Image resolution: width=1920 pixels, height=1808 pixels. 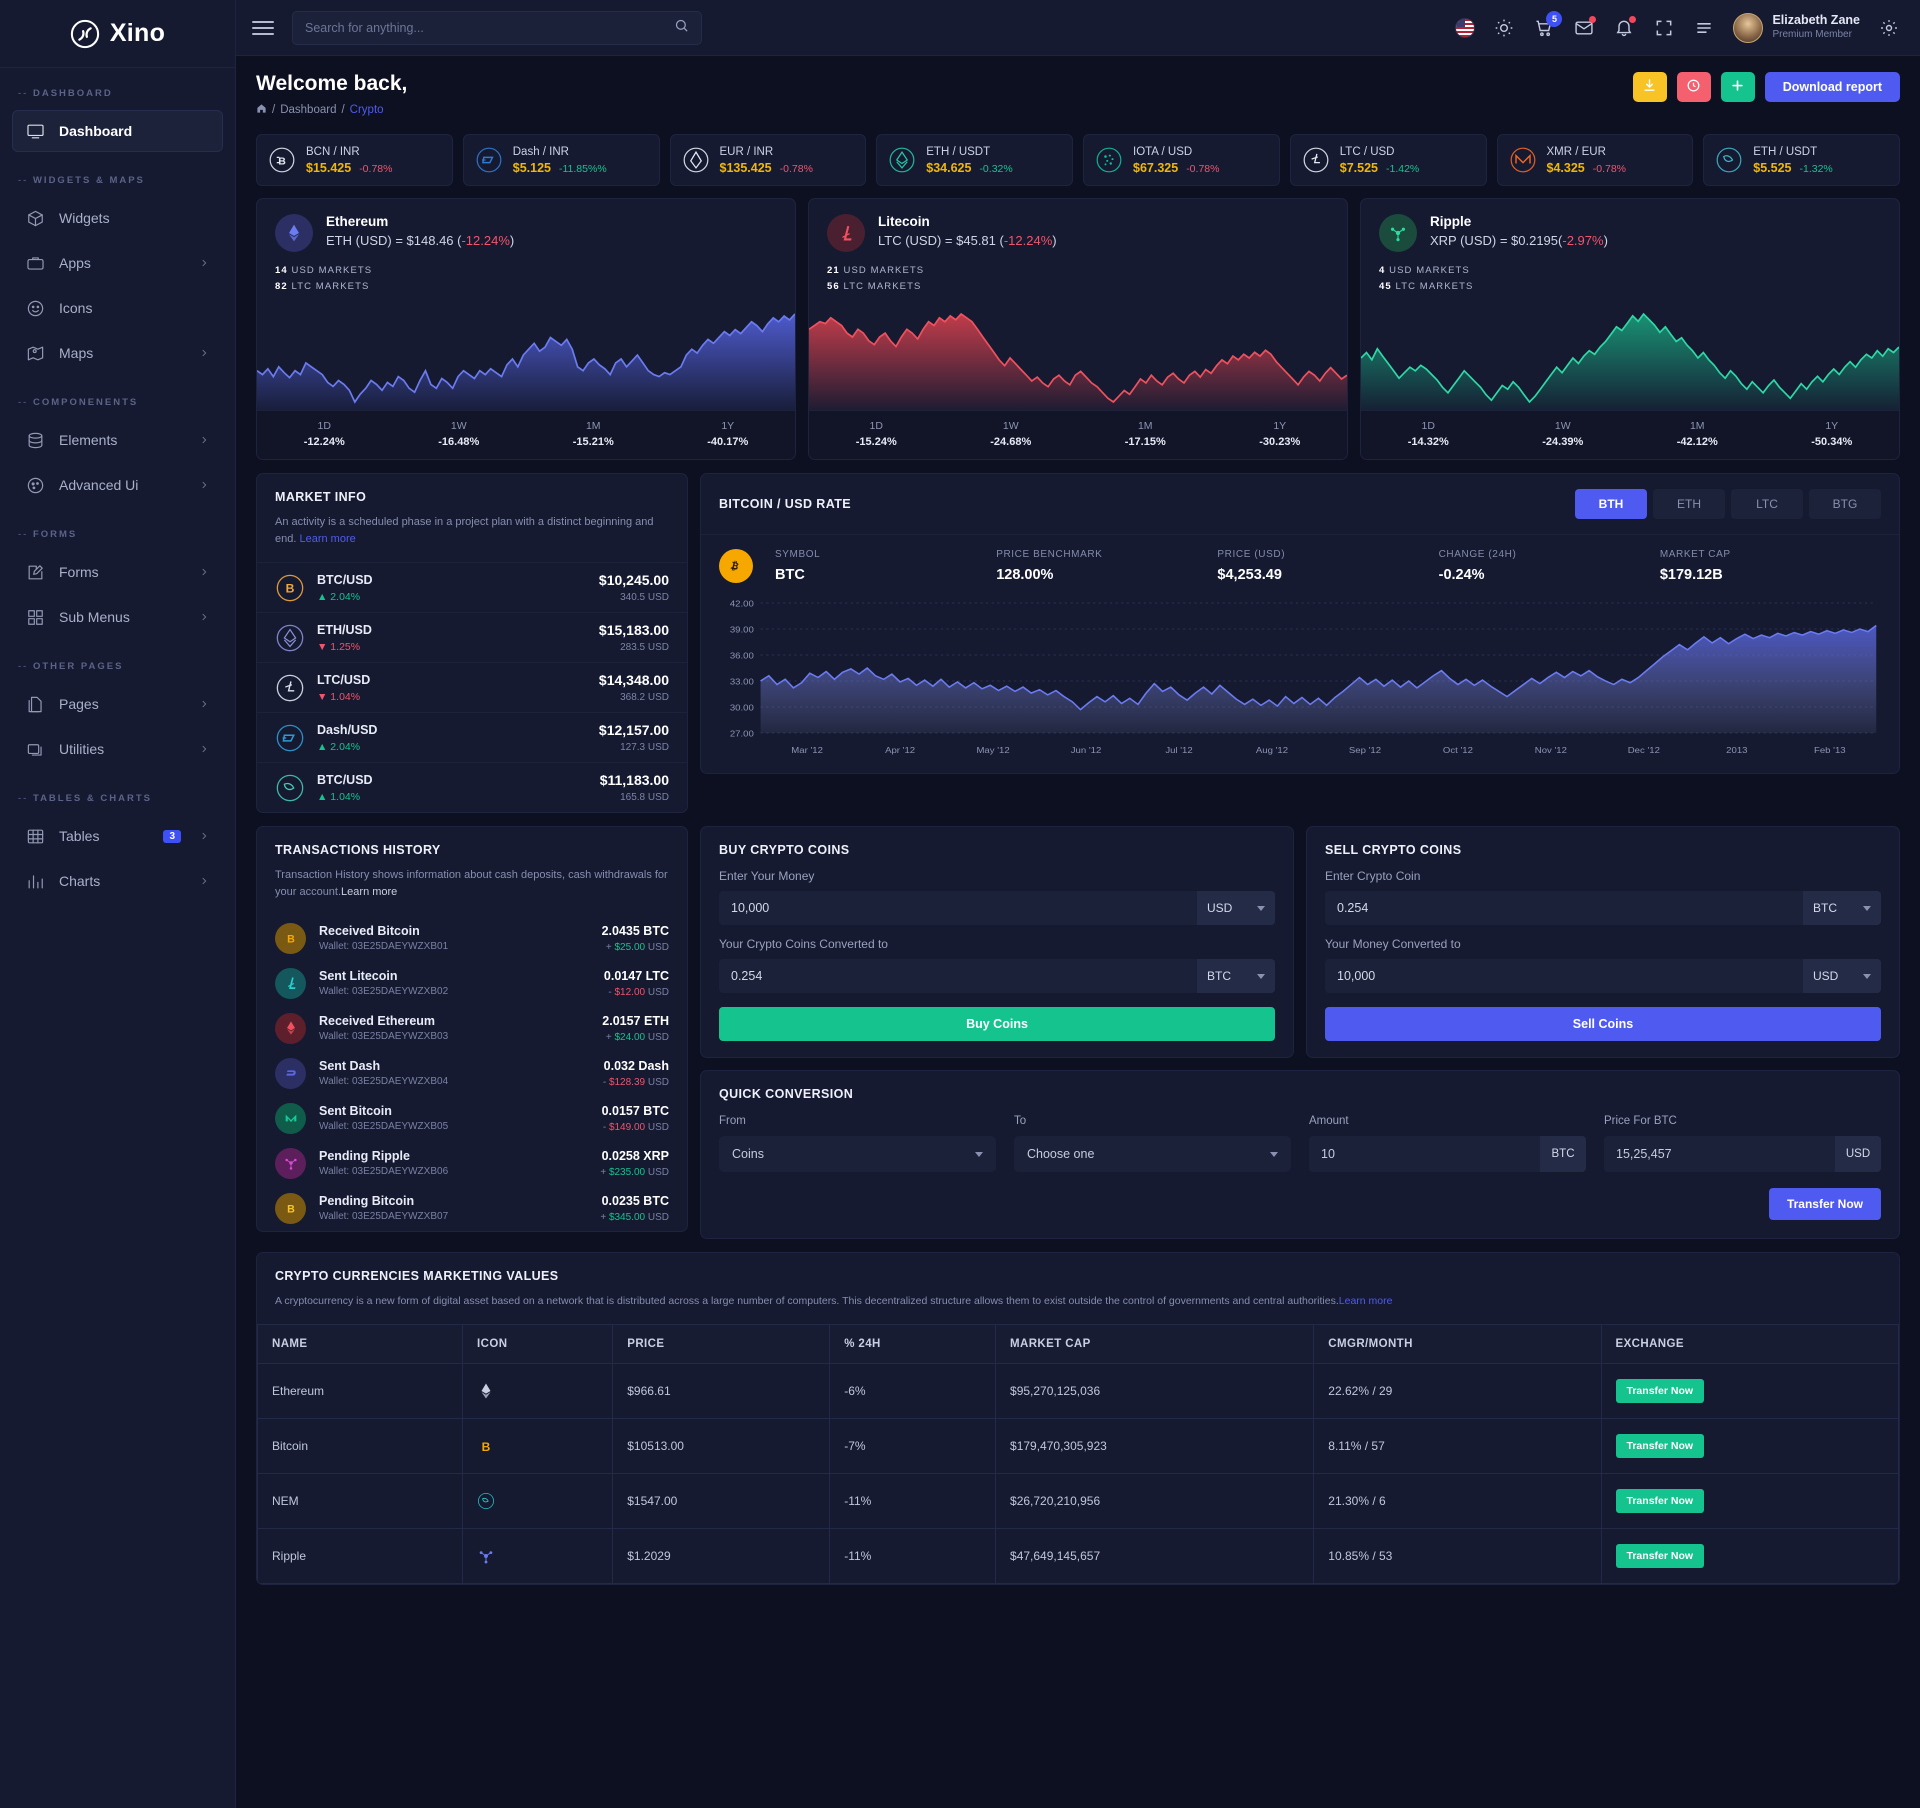 What do you see at coordinates (1564, 908) in the screenshot?
I see `sell-amount-input` at bounding box center [1564, 908].